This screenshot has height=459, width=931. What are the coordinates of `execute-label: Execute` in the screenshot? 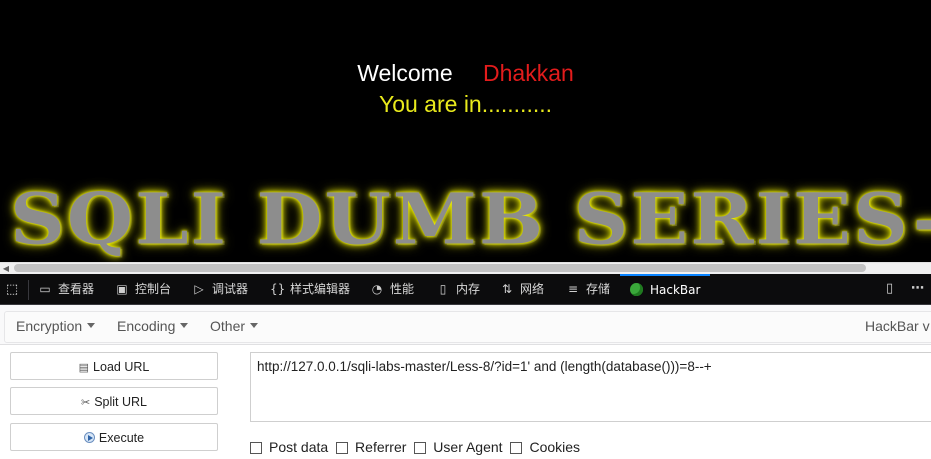 It's located at (121, 438).